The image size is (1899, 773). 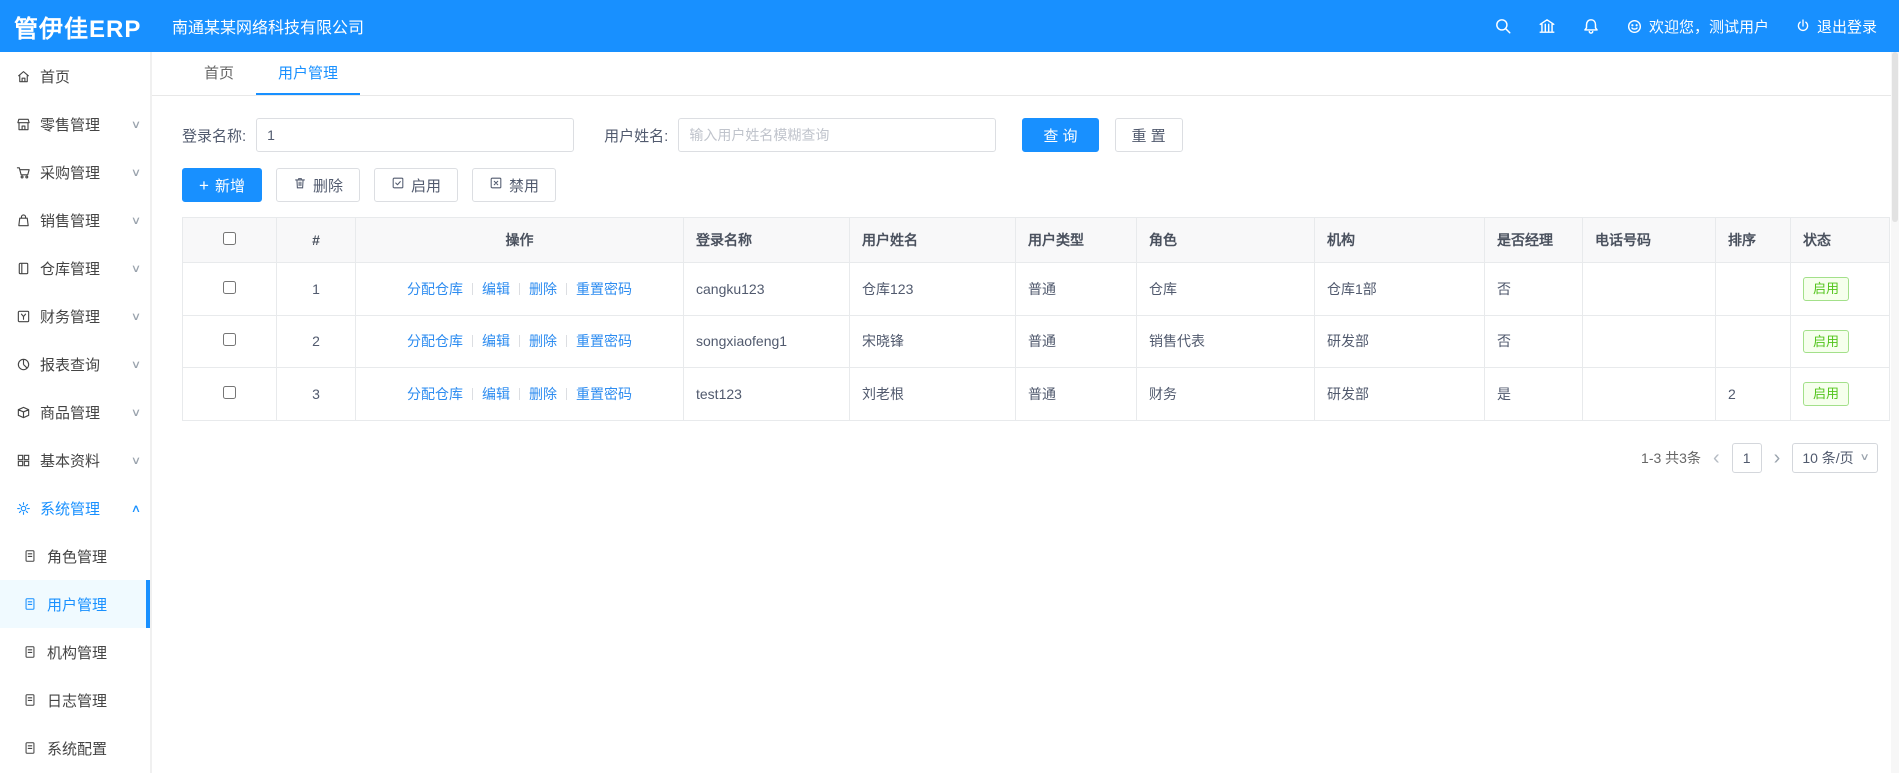 I want to click on sidebar-item-finance: 财务管理 ∨, so click(x=75, y=316).